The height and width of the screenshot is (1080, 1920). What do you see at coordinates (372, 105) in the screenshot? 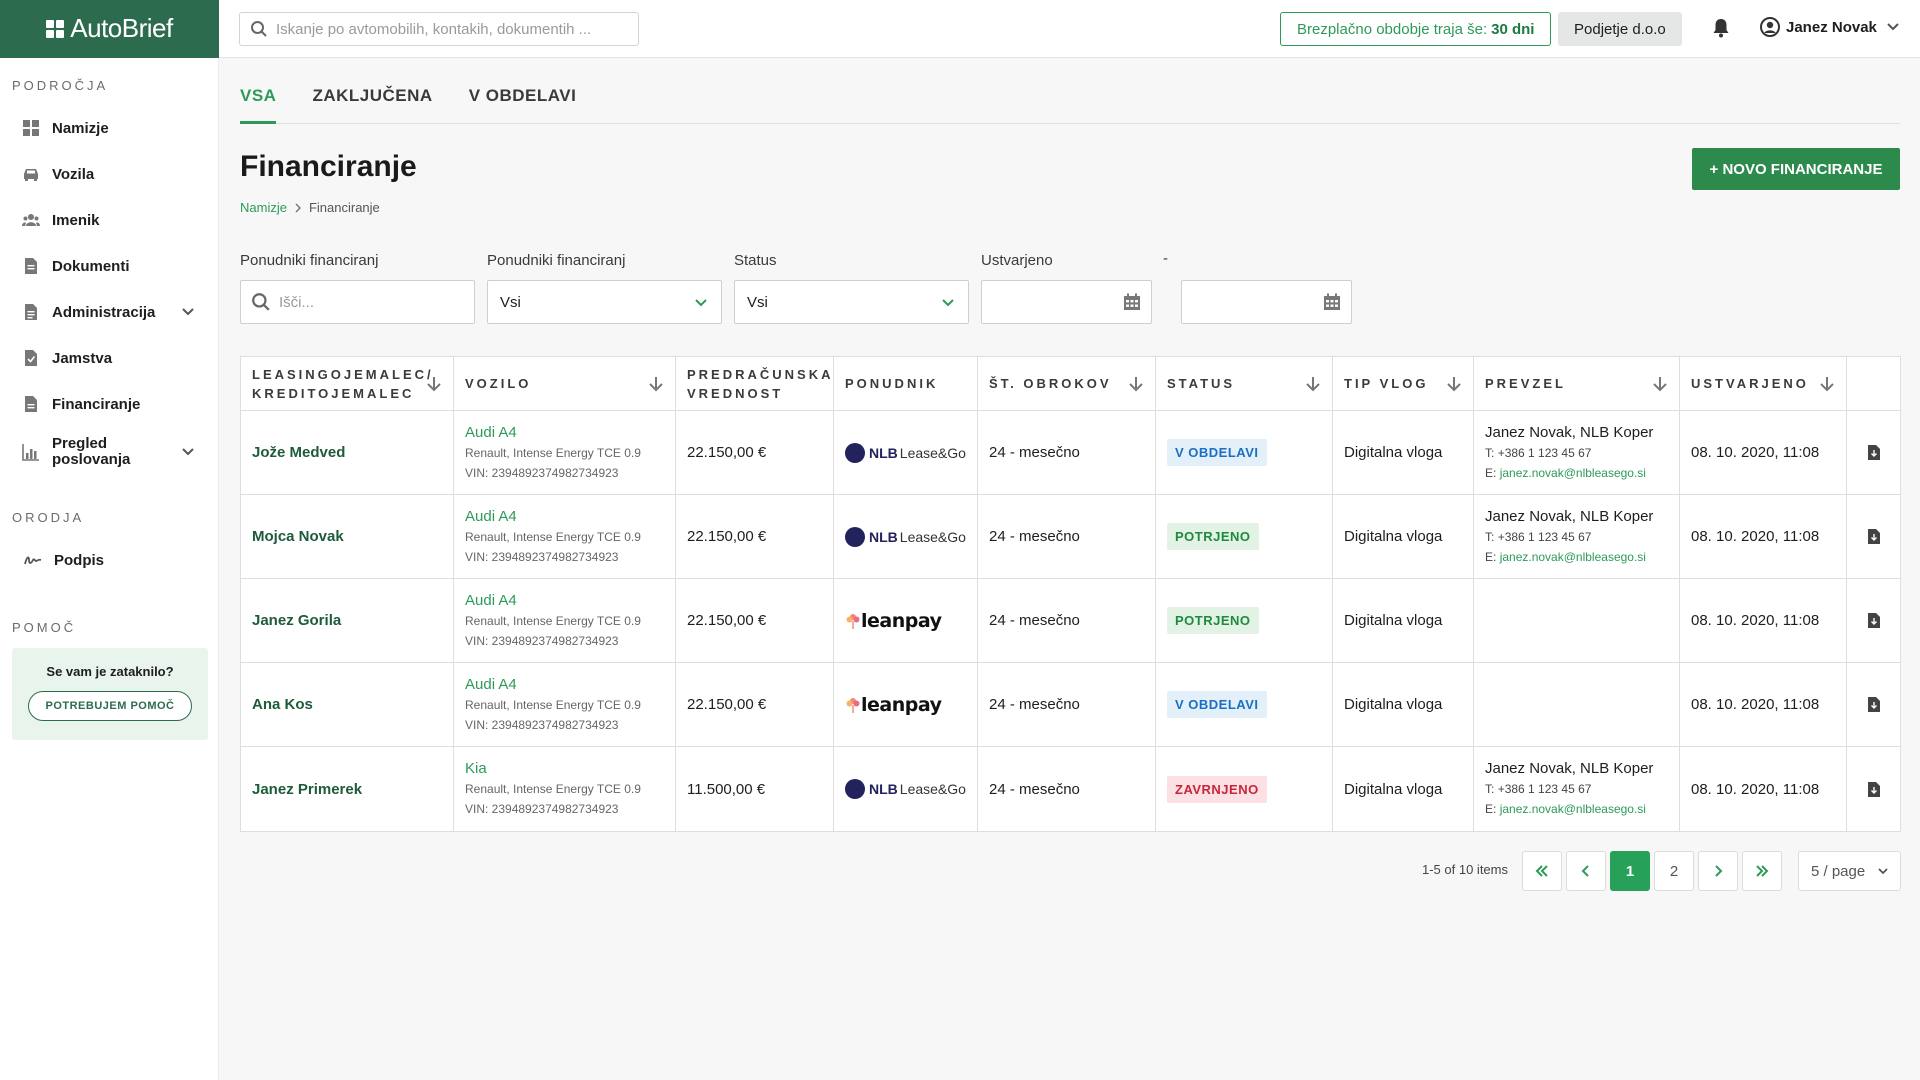
I see `tab-zakljucena: ZAKLJUČENA` at bounding box center [372, 105].